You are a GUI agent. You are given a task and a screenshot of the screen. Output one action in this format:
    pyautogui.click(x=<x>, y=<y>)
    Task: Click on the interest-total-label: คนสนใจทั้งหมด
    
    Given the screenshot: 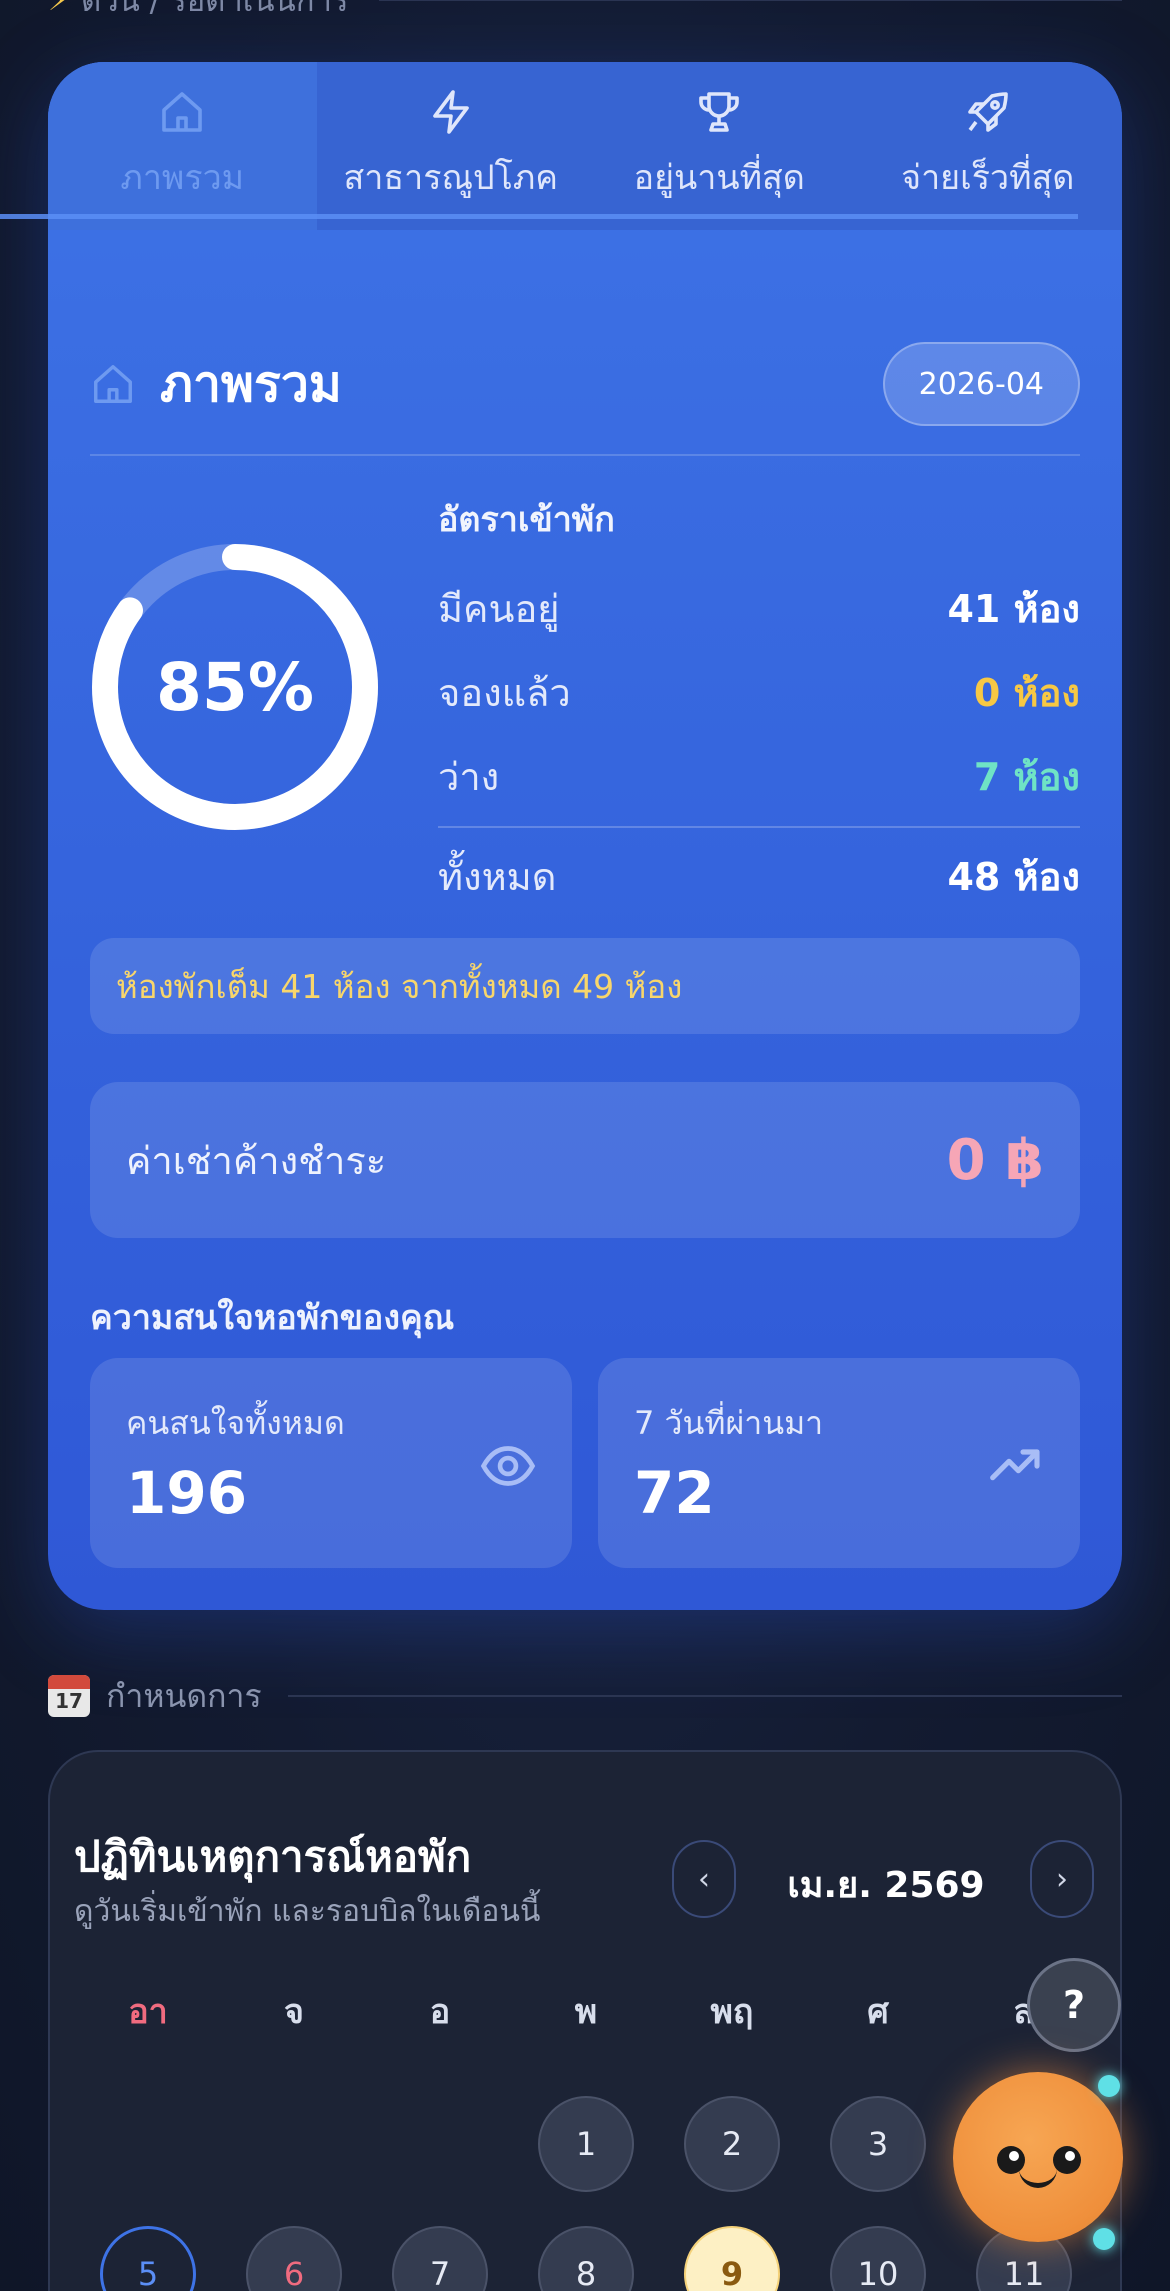 What is the action you would take?
    pyautogui.click(x=235, y=1423)
    